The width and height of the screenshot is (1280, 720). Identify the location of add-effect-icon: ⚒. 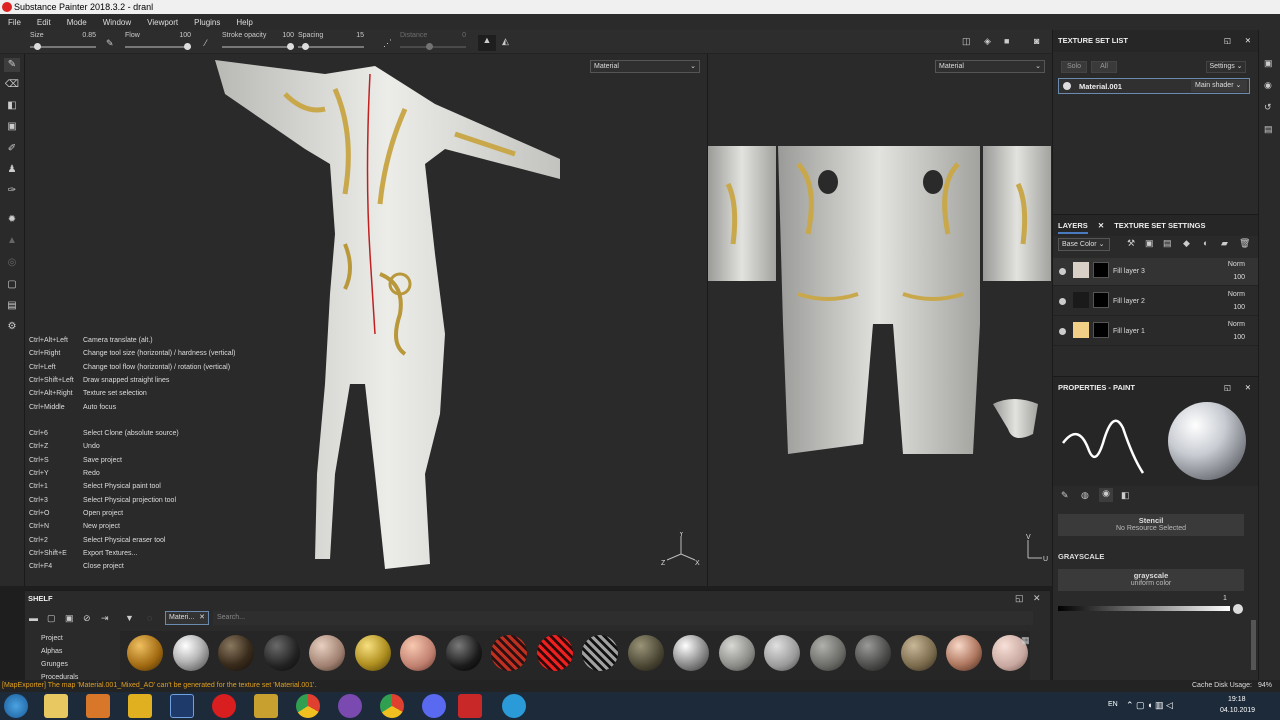
(1131, 243).